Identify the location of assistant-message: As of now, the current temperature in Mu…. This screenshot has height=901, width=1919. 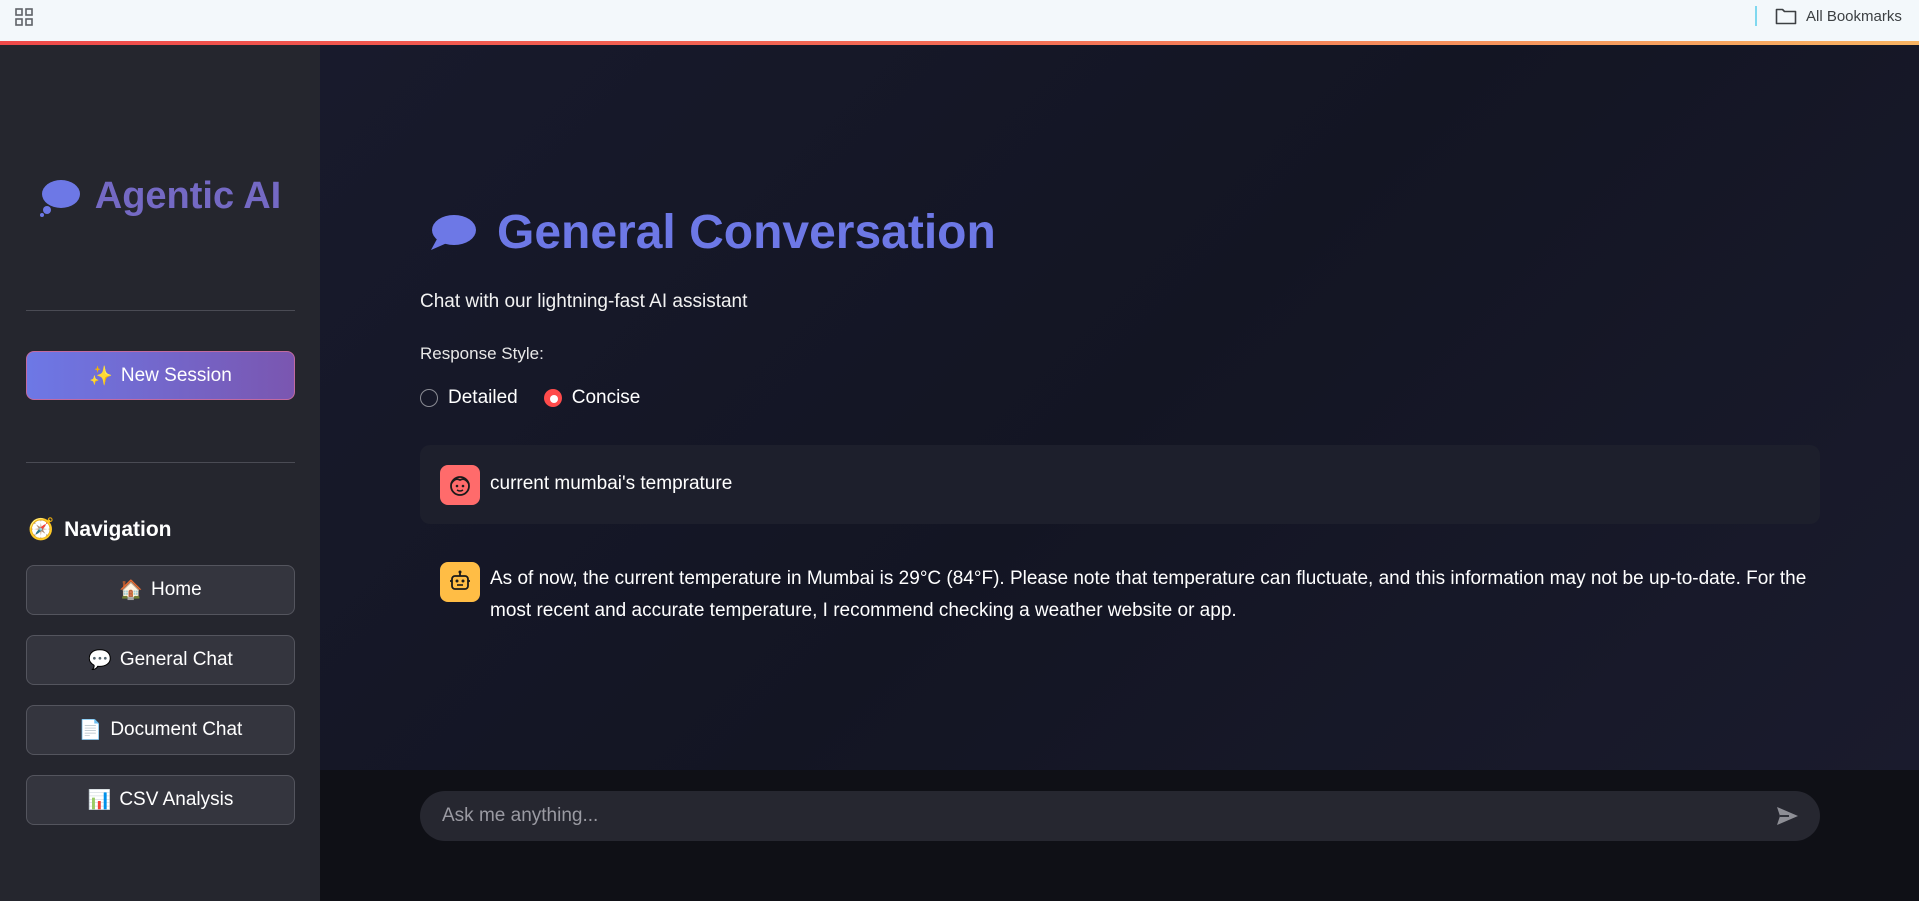
(1120, 591).